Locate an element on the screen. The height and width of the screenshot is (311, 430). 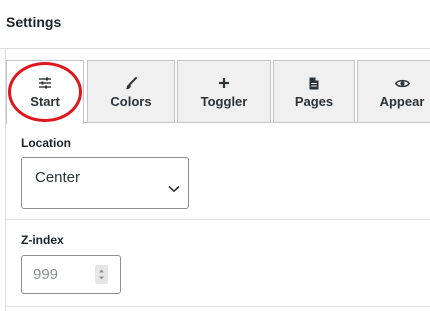
number-spinner is located at coordinates (101, 274).